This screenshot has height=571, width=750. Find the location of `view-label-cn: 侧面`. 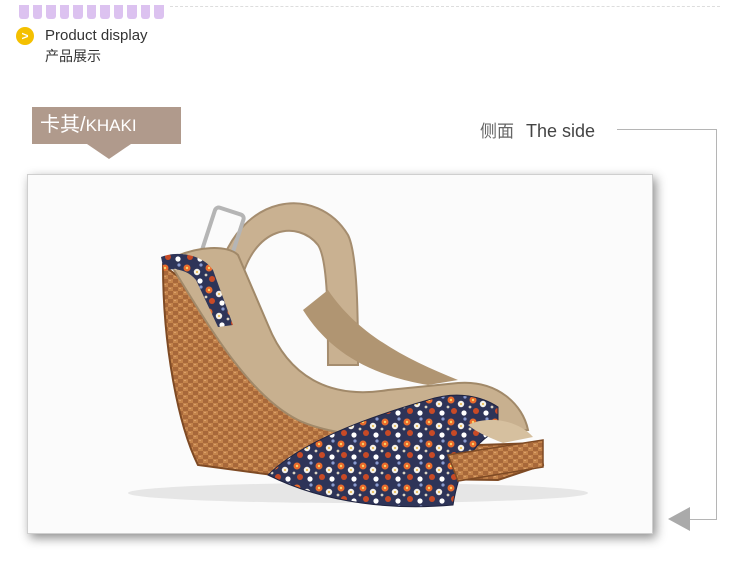

view-label-cn: 侧面 is located at coordinates (497, 131).